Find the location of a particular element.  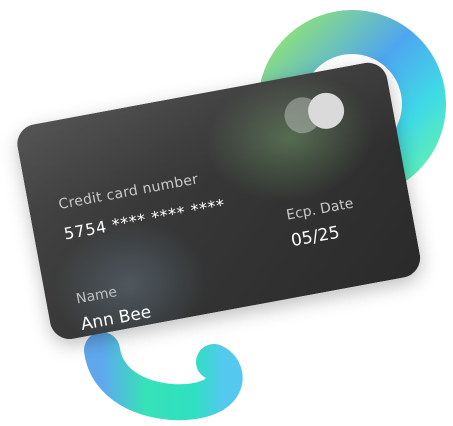

bottom-arc-shape is located at coordinates (163, 376).